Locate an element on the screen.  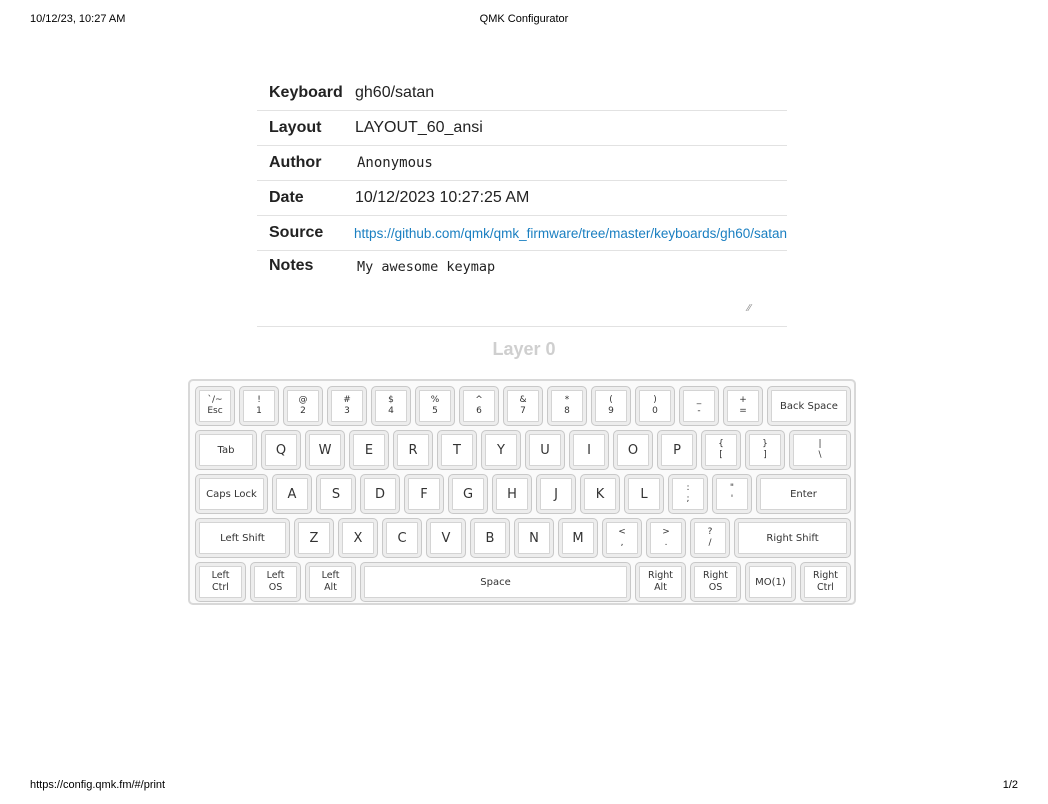
key-b: B is located at coordinates (490, 538).